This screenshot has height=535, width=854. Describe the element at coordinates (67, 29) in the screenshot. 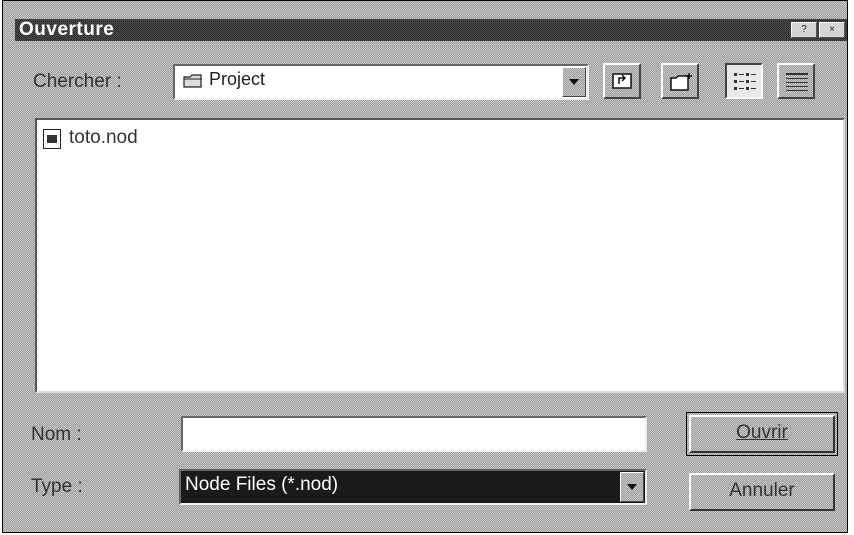

I see `window-title: Ouverture` at that location.